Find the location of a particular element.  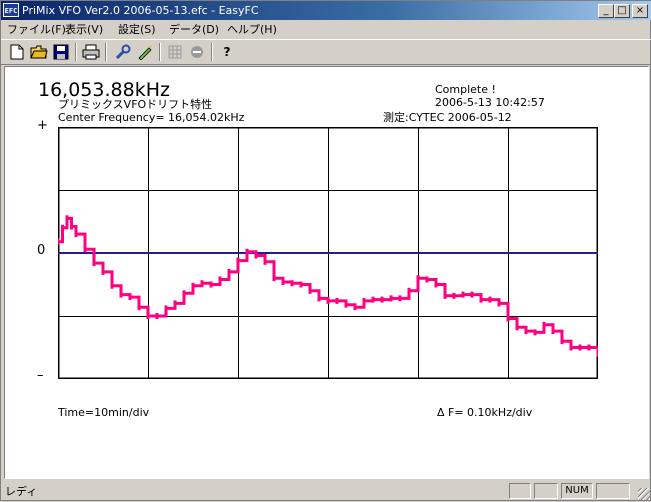

menu-help: ヘルプ(H) is located at coordinates (252, 29).